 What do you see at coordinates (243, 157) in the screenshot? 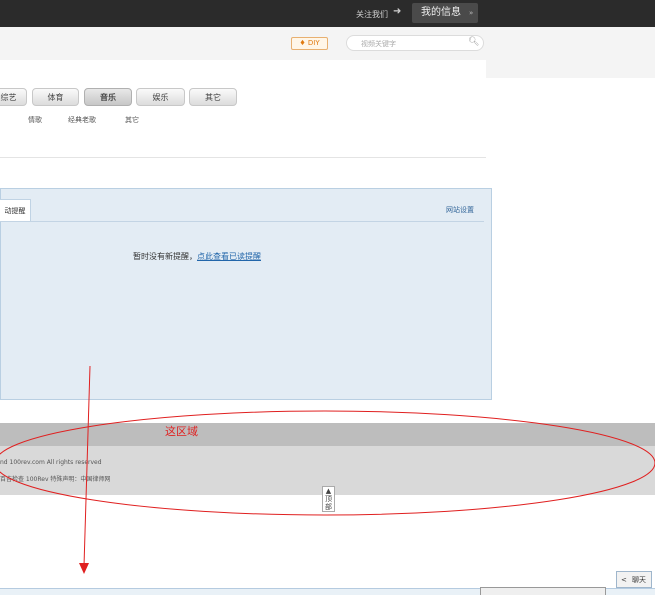
I see `divider` at bounding box center [243, 157].